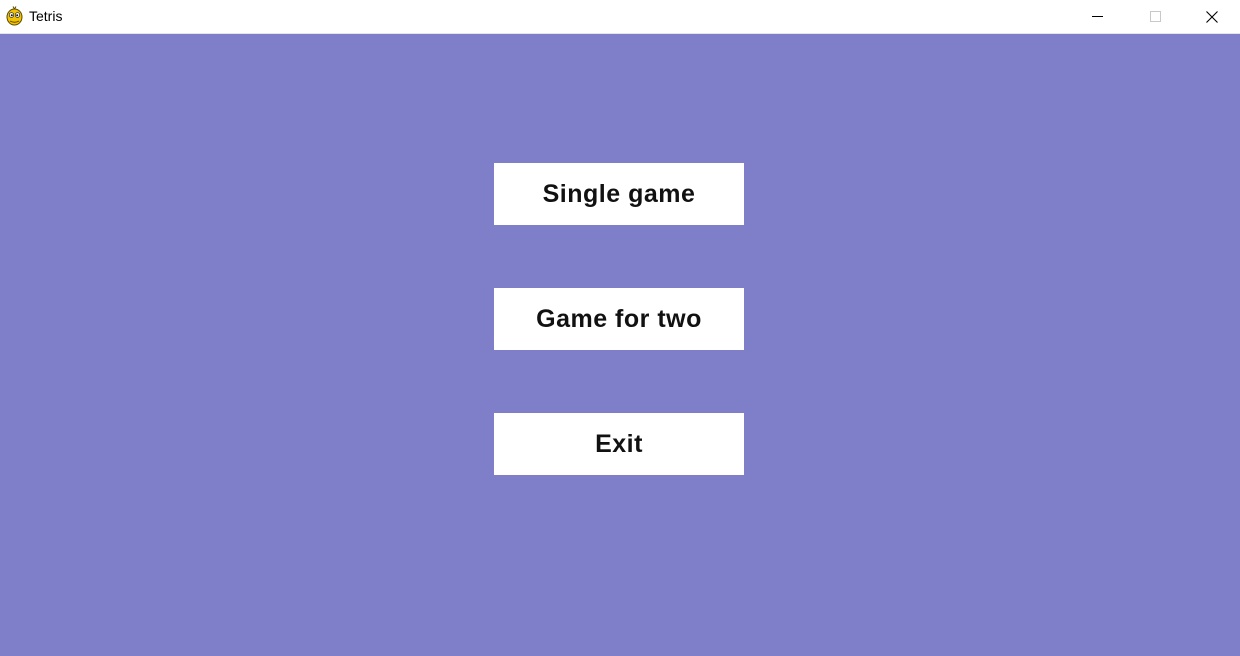 The image size is (1240, 656). I want to click on minimize-button, so click(1097, 16).